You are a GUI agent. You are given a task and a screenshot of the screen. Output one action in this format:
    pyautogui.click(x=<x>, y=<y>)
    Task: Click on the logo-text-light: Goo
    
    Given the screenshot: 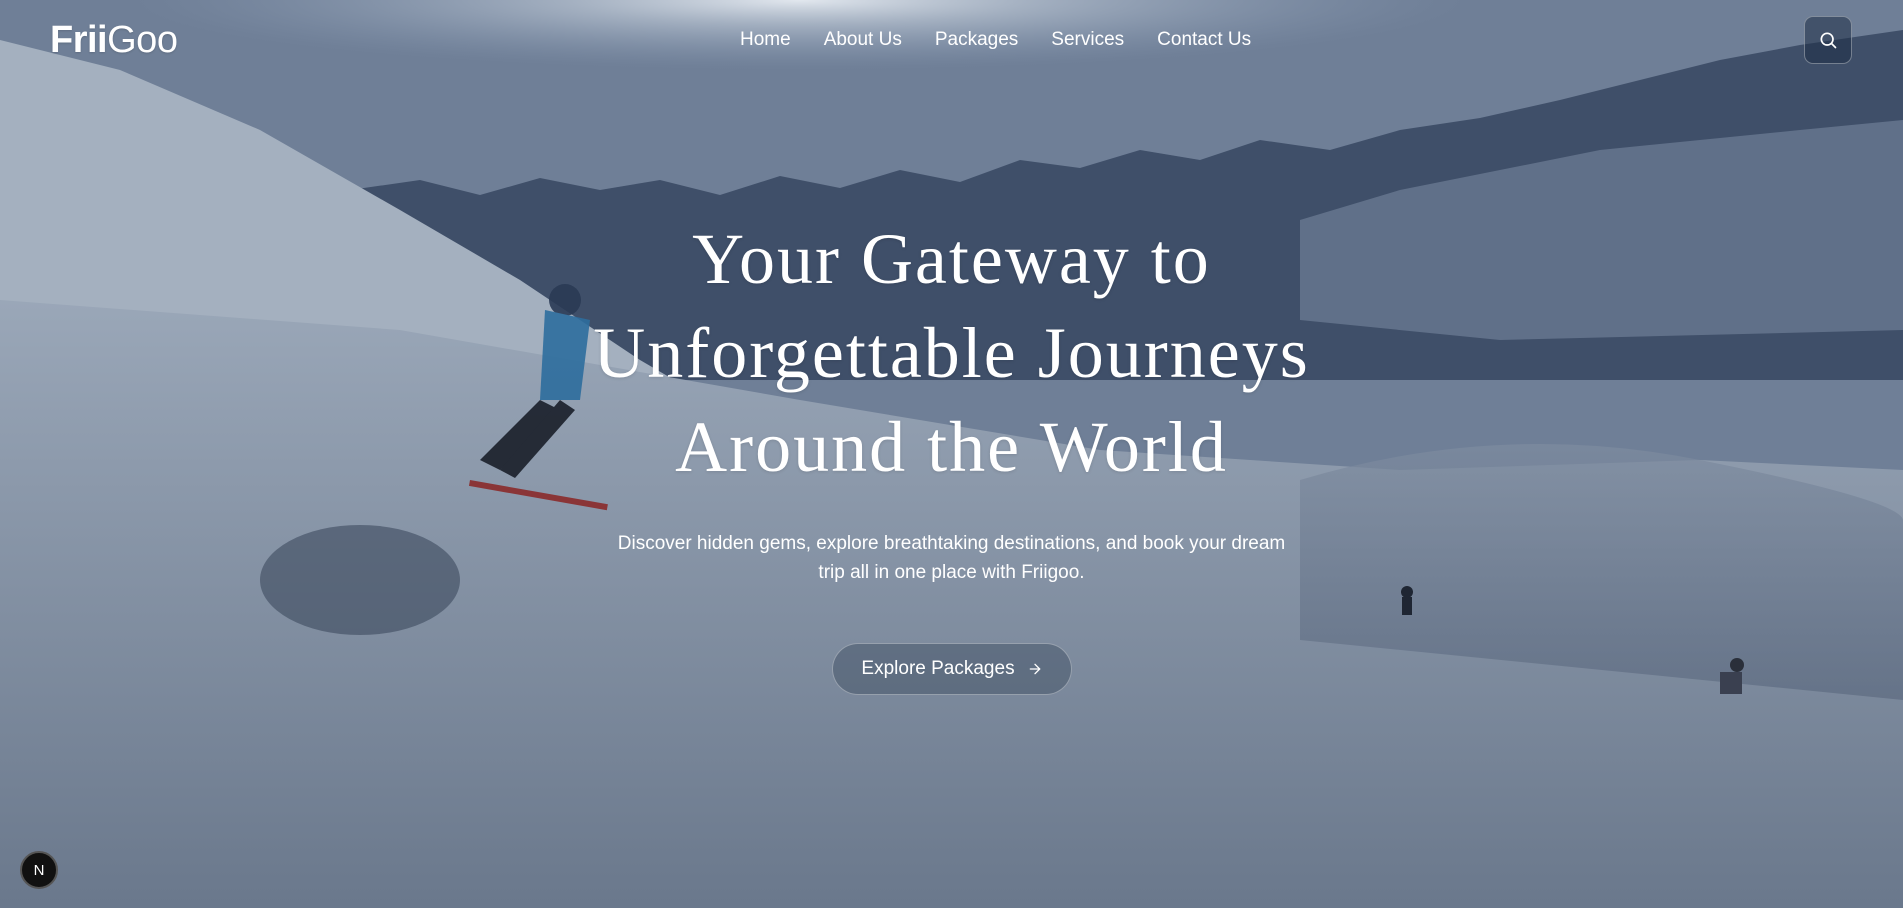 What is the action you would take?
    pyautogui.click(x=142, y=40)
    